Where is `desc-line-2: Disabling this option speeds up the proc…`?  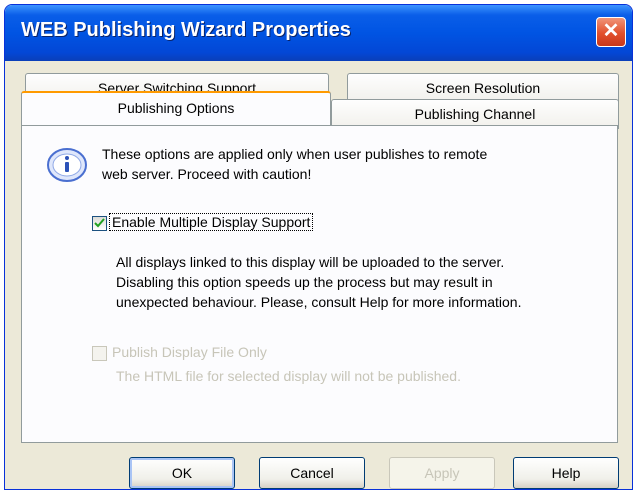
desc-line-2: Disabling this option speeds up the proc… is located at coordinates (304, 282).